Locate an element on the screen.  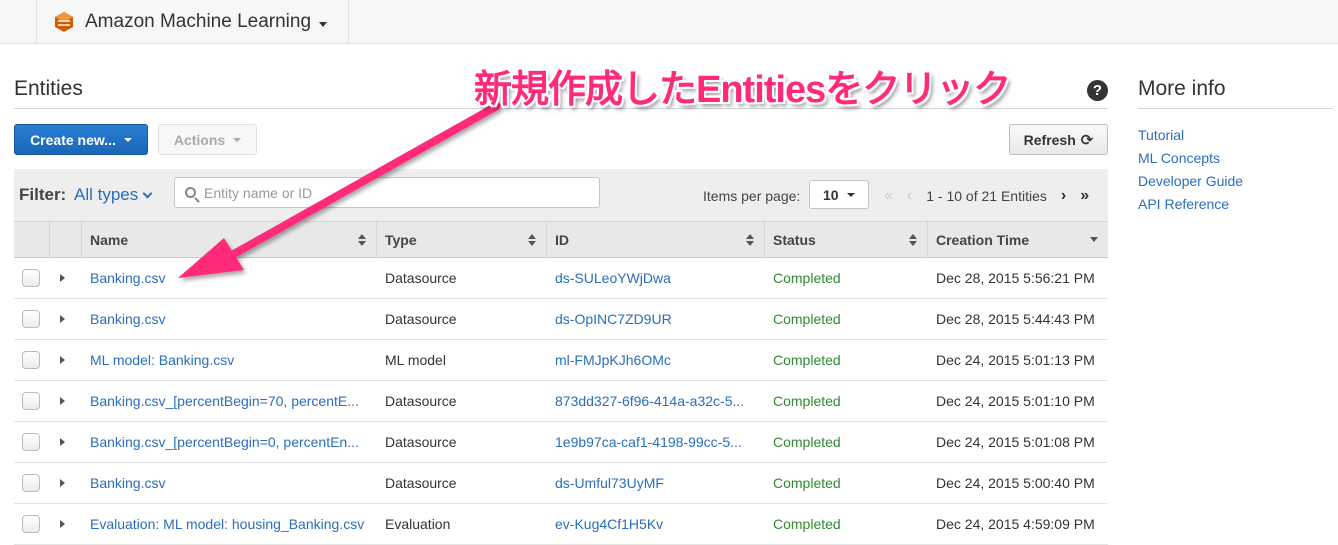
column-header-creation-time: Creation Time is located at coordinates (1018, 240).